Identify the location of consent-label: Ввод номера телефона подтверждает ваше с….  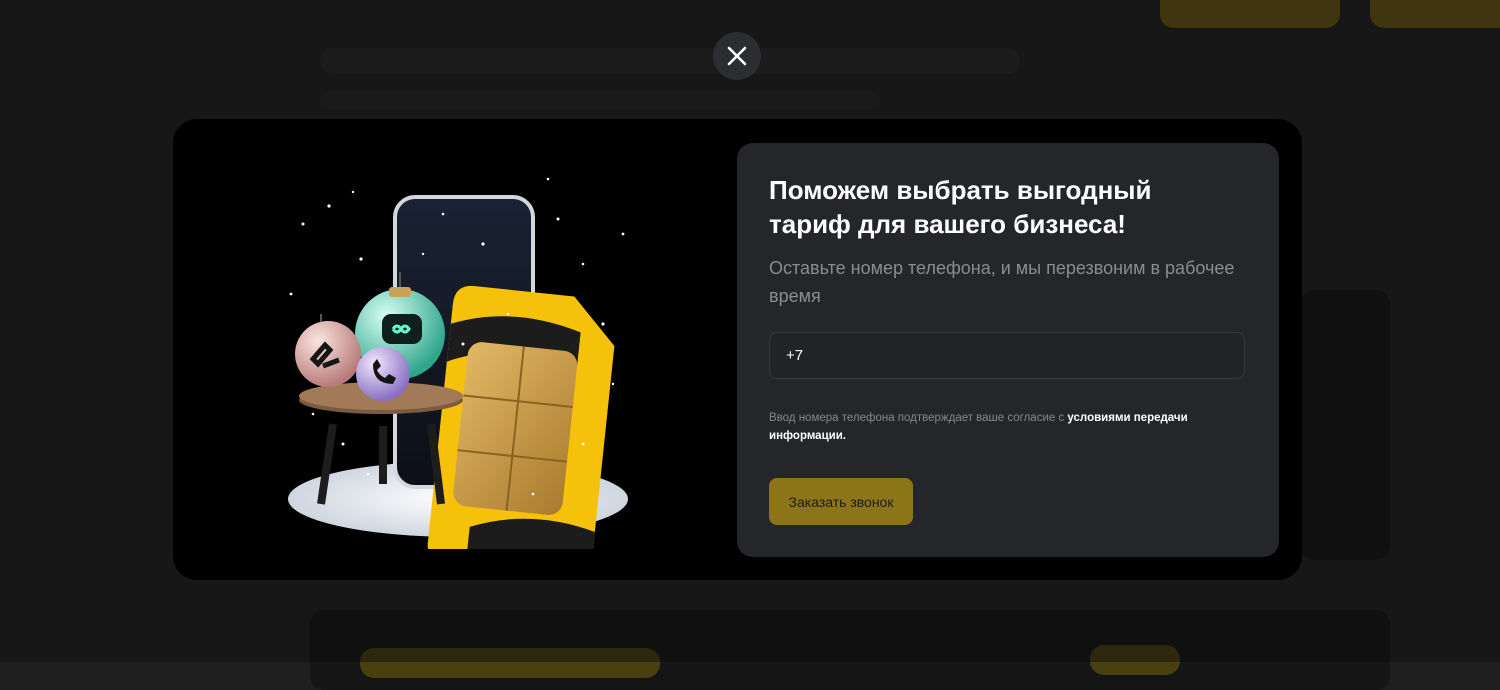
(918, 418).